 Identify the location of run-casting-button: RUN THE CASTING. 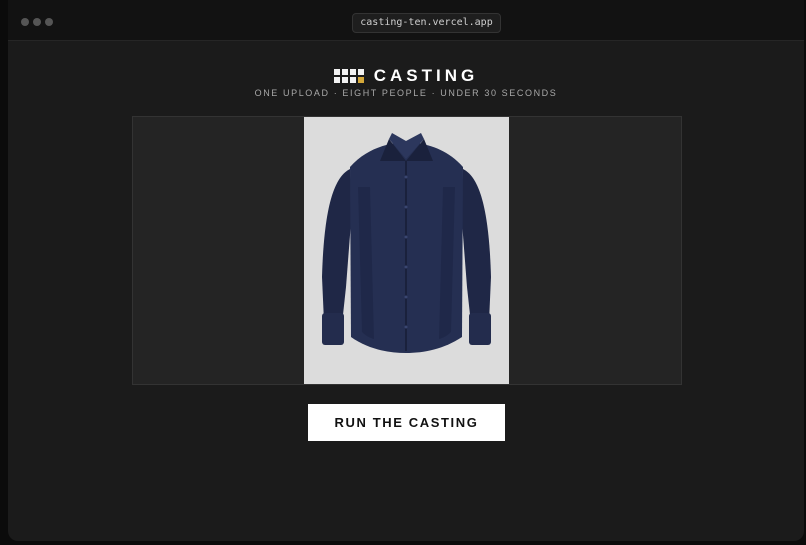
(406, 422).